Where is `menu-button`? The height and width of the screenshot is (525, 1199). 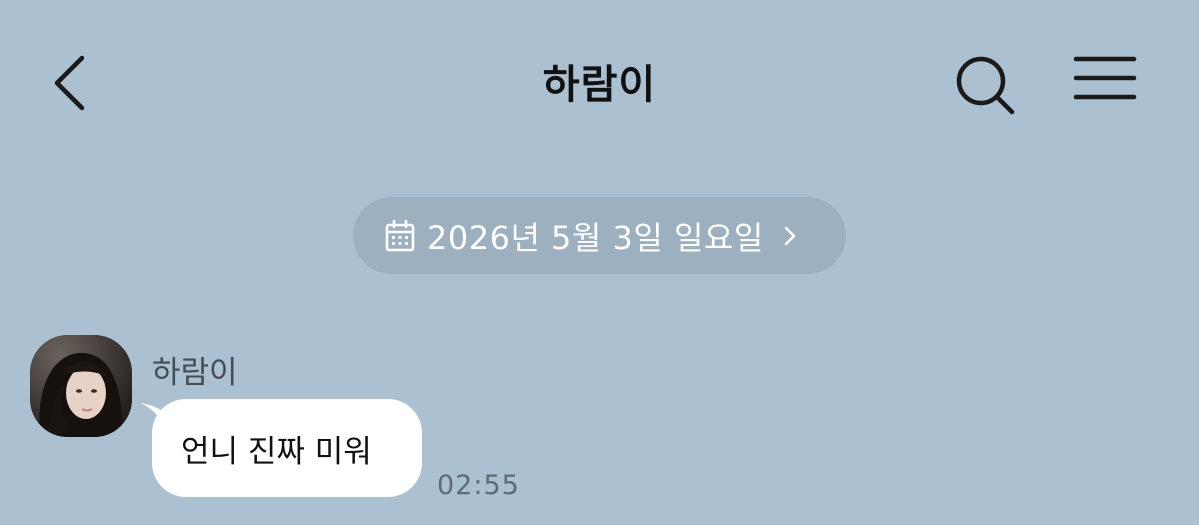 menu-button is located at coordinates (1106, 83).